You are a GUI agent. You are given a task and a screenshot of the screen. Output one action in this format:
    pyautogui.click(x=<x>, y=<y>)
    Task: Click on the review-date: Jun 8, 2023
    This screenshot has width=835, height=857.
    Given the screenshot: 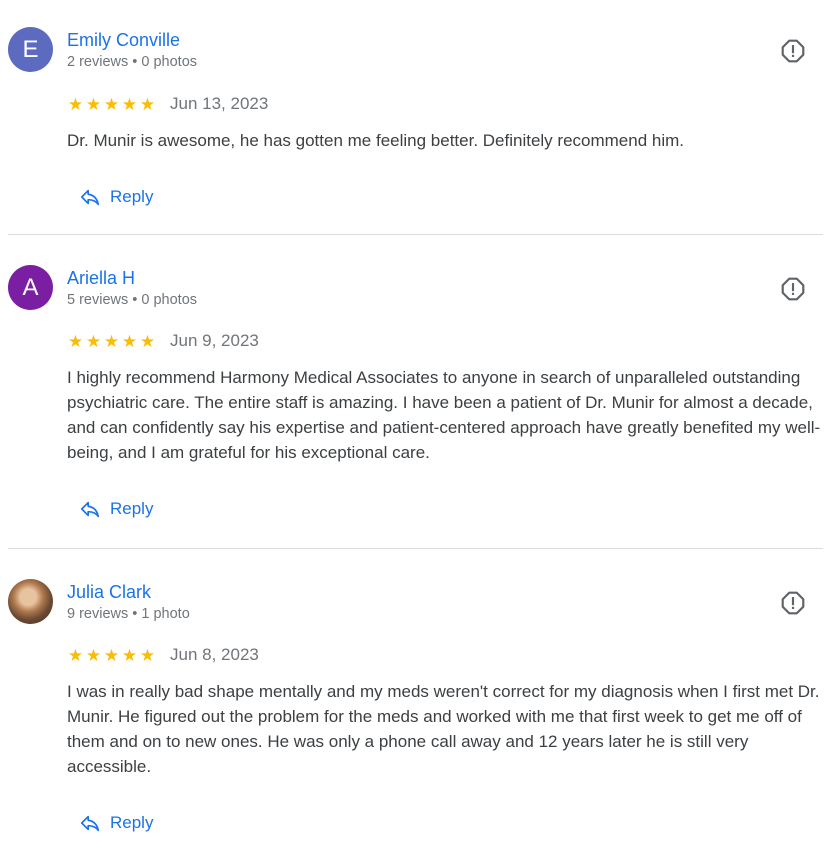 What is the action you would take?
    pyautogui.click(x=214, y=654)
    